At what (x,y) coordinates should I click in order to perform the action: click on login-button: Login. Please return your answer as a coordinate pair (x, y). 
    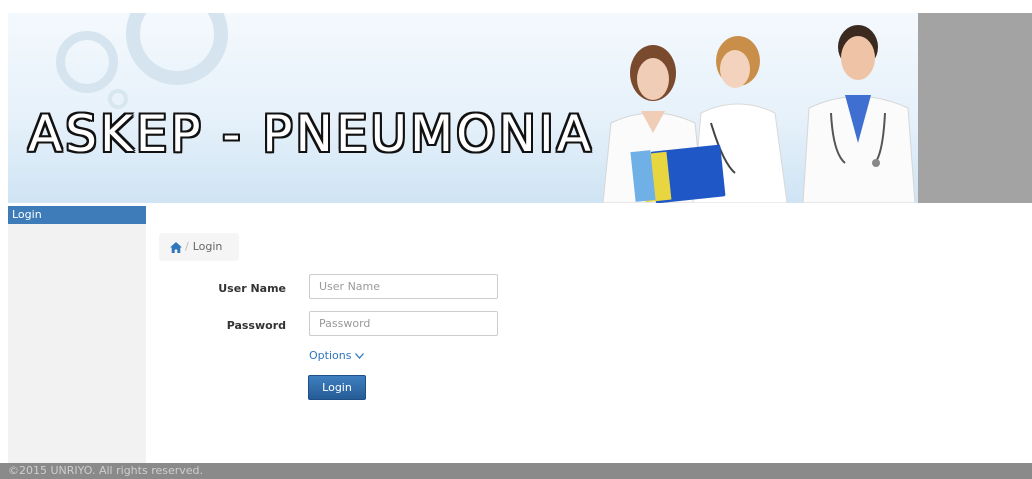
    Looking at the image, I should click on (337, 387).